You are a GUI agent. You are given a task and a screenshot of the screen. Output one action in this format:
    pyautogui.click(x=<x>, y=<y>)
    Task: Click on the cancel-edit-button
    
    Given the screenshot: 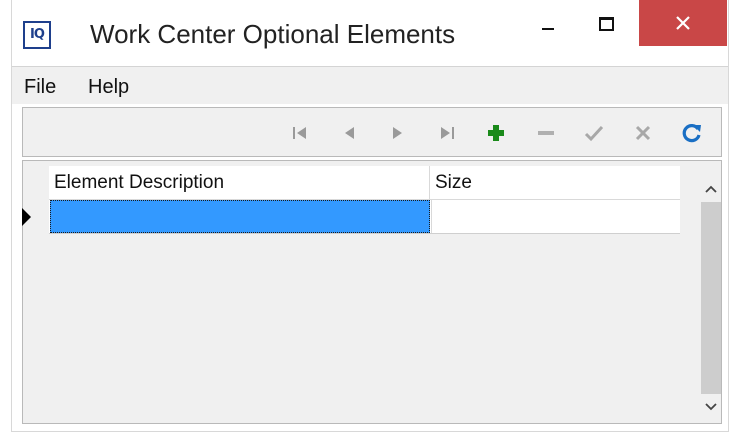 What is the action you would take?
    pyautogui.click(x=643, y=133)
    